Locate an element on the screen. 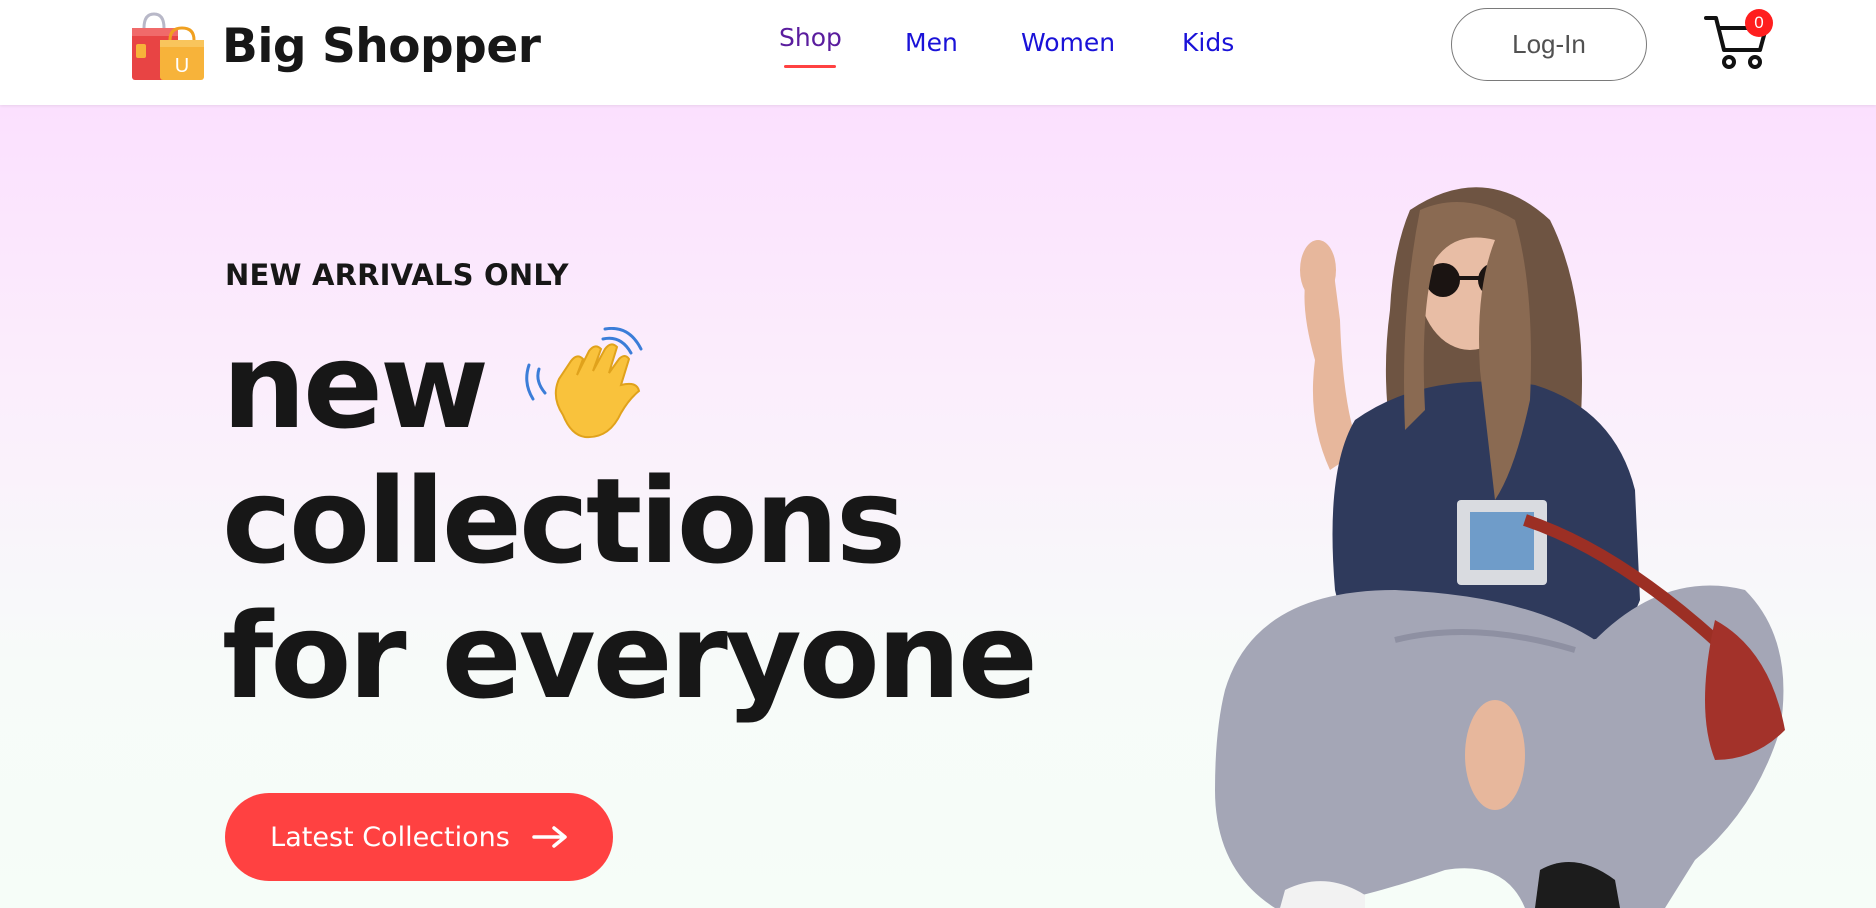 The image size is (1876, 908). latest-collections-button: Latest Collections is located at coordinates (419, 837).